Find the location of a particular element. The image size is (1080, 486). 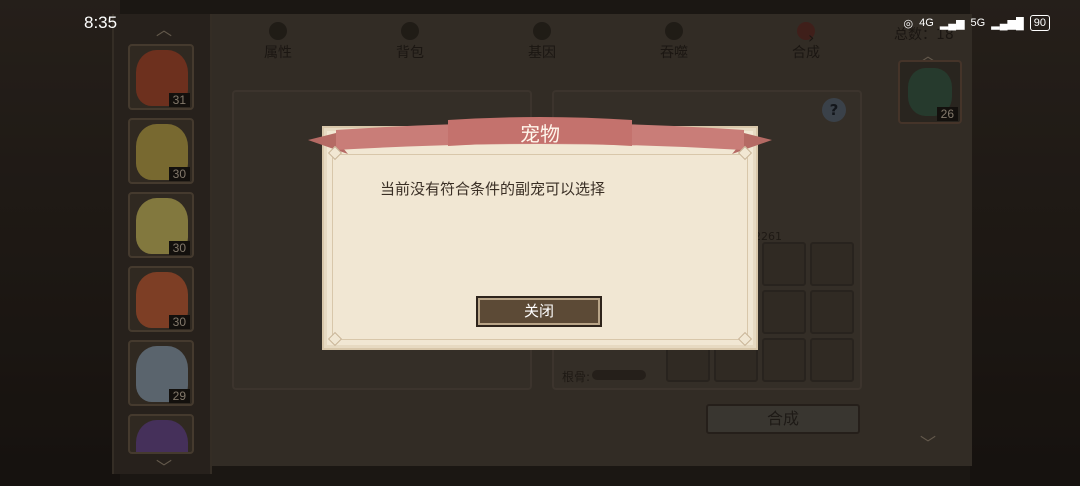

network-5g: 5G is located at coordinates (978, 23).